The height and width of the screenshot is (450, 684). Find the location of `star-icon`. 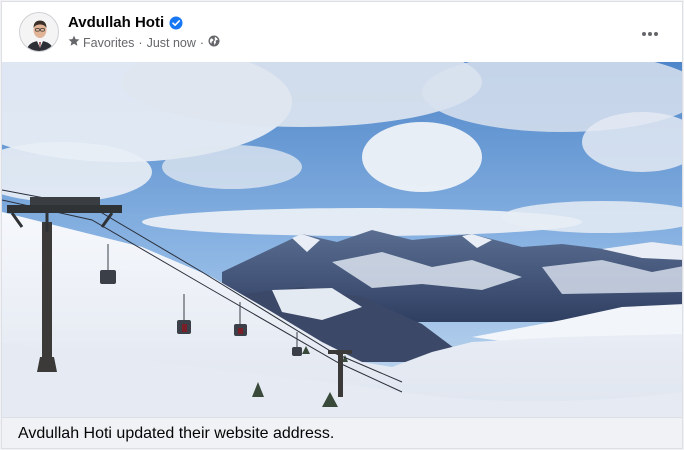

star-icon is located at coordinates (74, 42).